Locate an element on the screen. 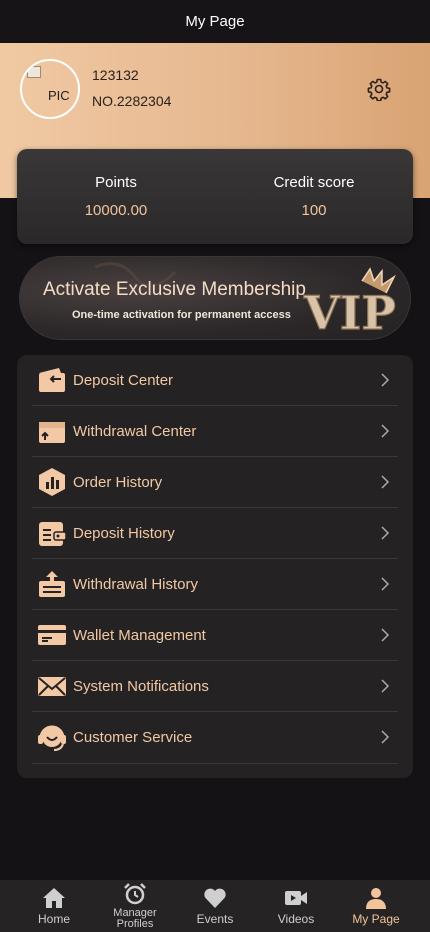  vip-badge-icon: VIP is located at coordinates (349, 303).